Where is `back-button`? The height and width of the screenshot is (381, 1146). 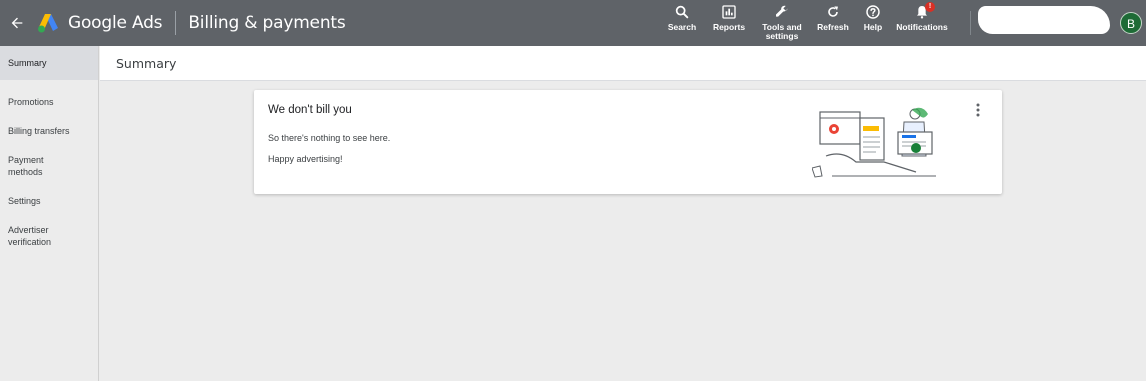
back-button is located at coordinates (17, 23).